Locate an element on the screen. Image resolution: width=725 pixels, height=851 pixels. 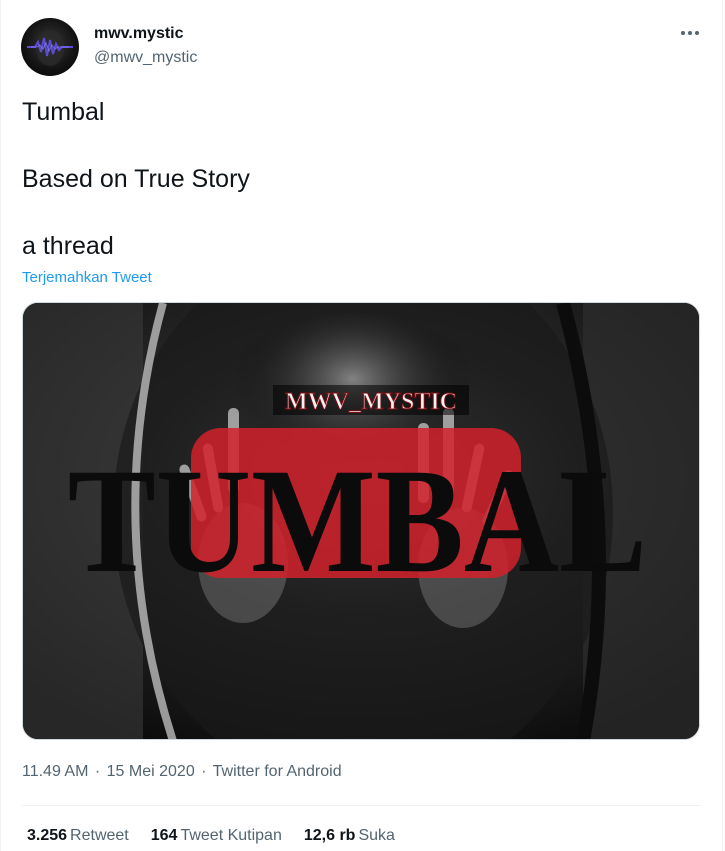
quote-count-link: 164 Tweet Kutipan is located at coordinates (216, 836).